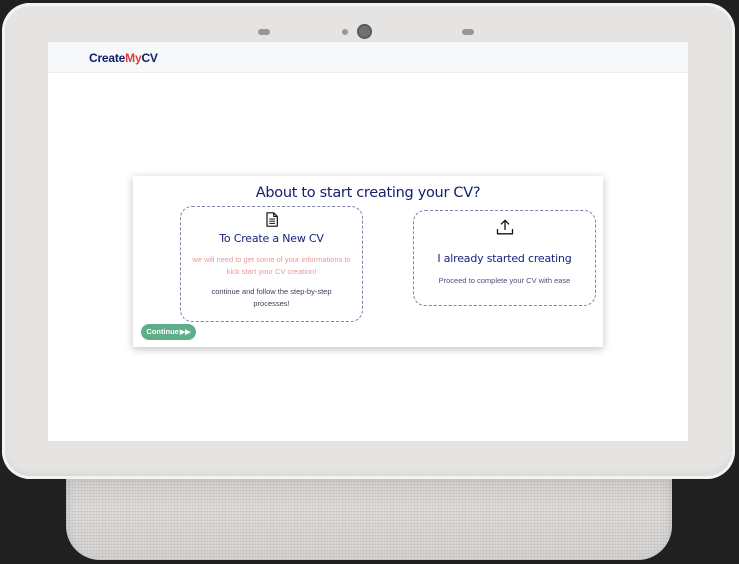  Describe the element at coordinates (185, 332) in the screenshot. I see `fast-forward-icon: ▶▶` at that location.